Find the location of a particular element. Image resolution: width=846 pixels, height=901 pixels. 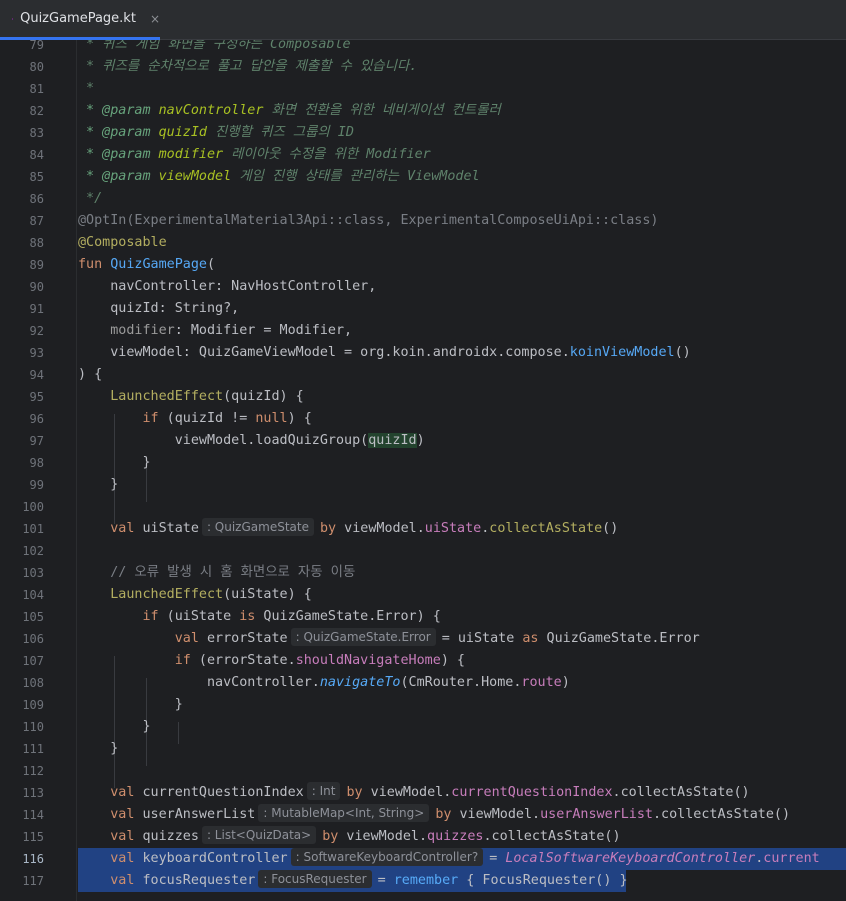

code-line-97: viewModel.loadQuizGroup(quizId) is located at coordinates (251, 440).